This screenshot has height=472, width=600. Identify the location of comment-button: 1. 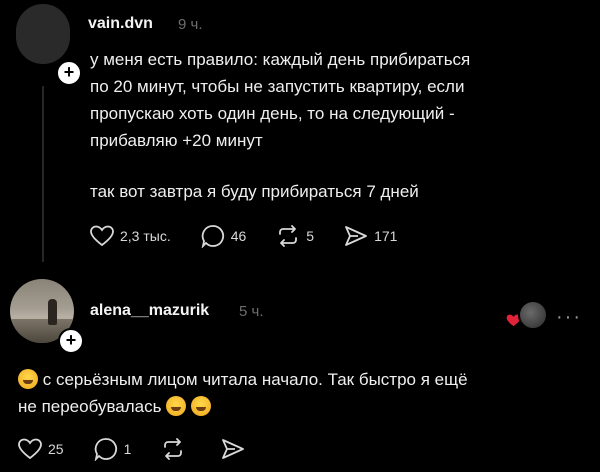
(113, 449).